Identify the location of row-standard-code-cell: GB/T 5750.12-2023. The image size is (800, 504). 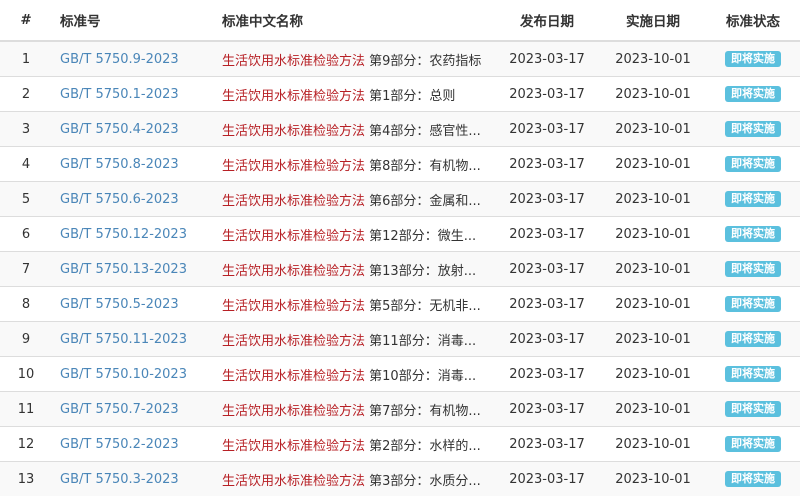
(133, 234).